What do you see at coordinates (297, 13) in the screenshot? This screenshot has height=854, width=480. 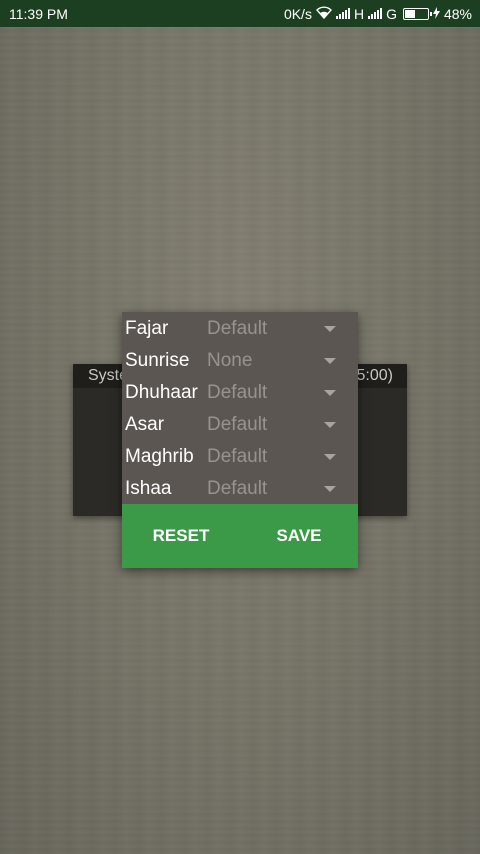 I see `network-speed: 0K/s` at bounding box center [297, 13].